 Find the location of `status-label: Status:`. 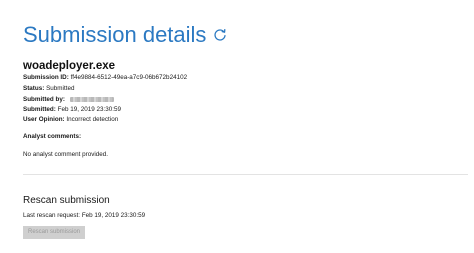

status-label: Status: is located at coordinates (34, 88).